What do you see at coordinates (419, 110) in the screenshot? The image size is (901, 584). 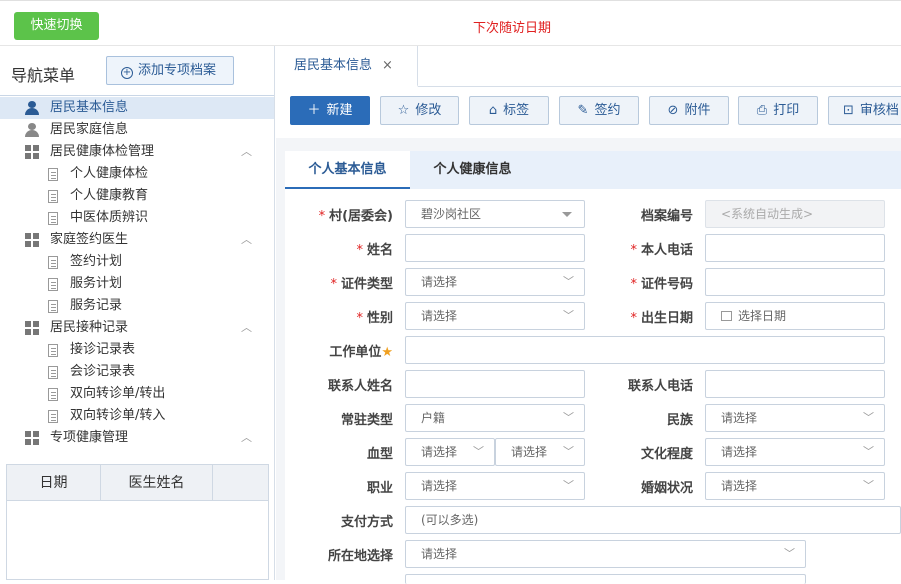 I see `edit-button: ☆ 修改` at bounding box center [419, 110].